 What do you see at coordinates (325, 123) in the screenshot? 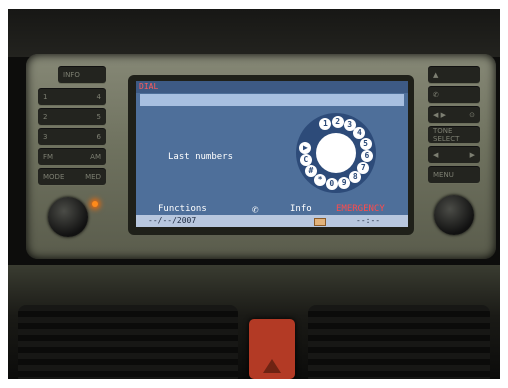
I see `dial-digit-0: 1` at bounding box center [325, 123].